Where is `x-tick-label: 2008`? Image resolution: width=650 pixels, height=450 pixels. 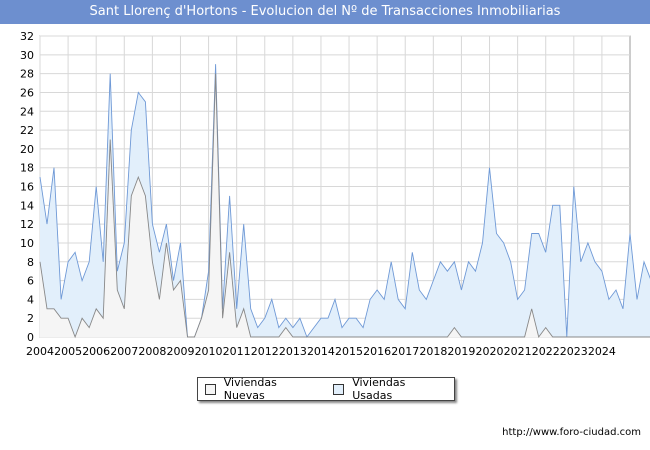 x-tick-label: 2008 is located at coordinates (152, 351).